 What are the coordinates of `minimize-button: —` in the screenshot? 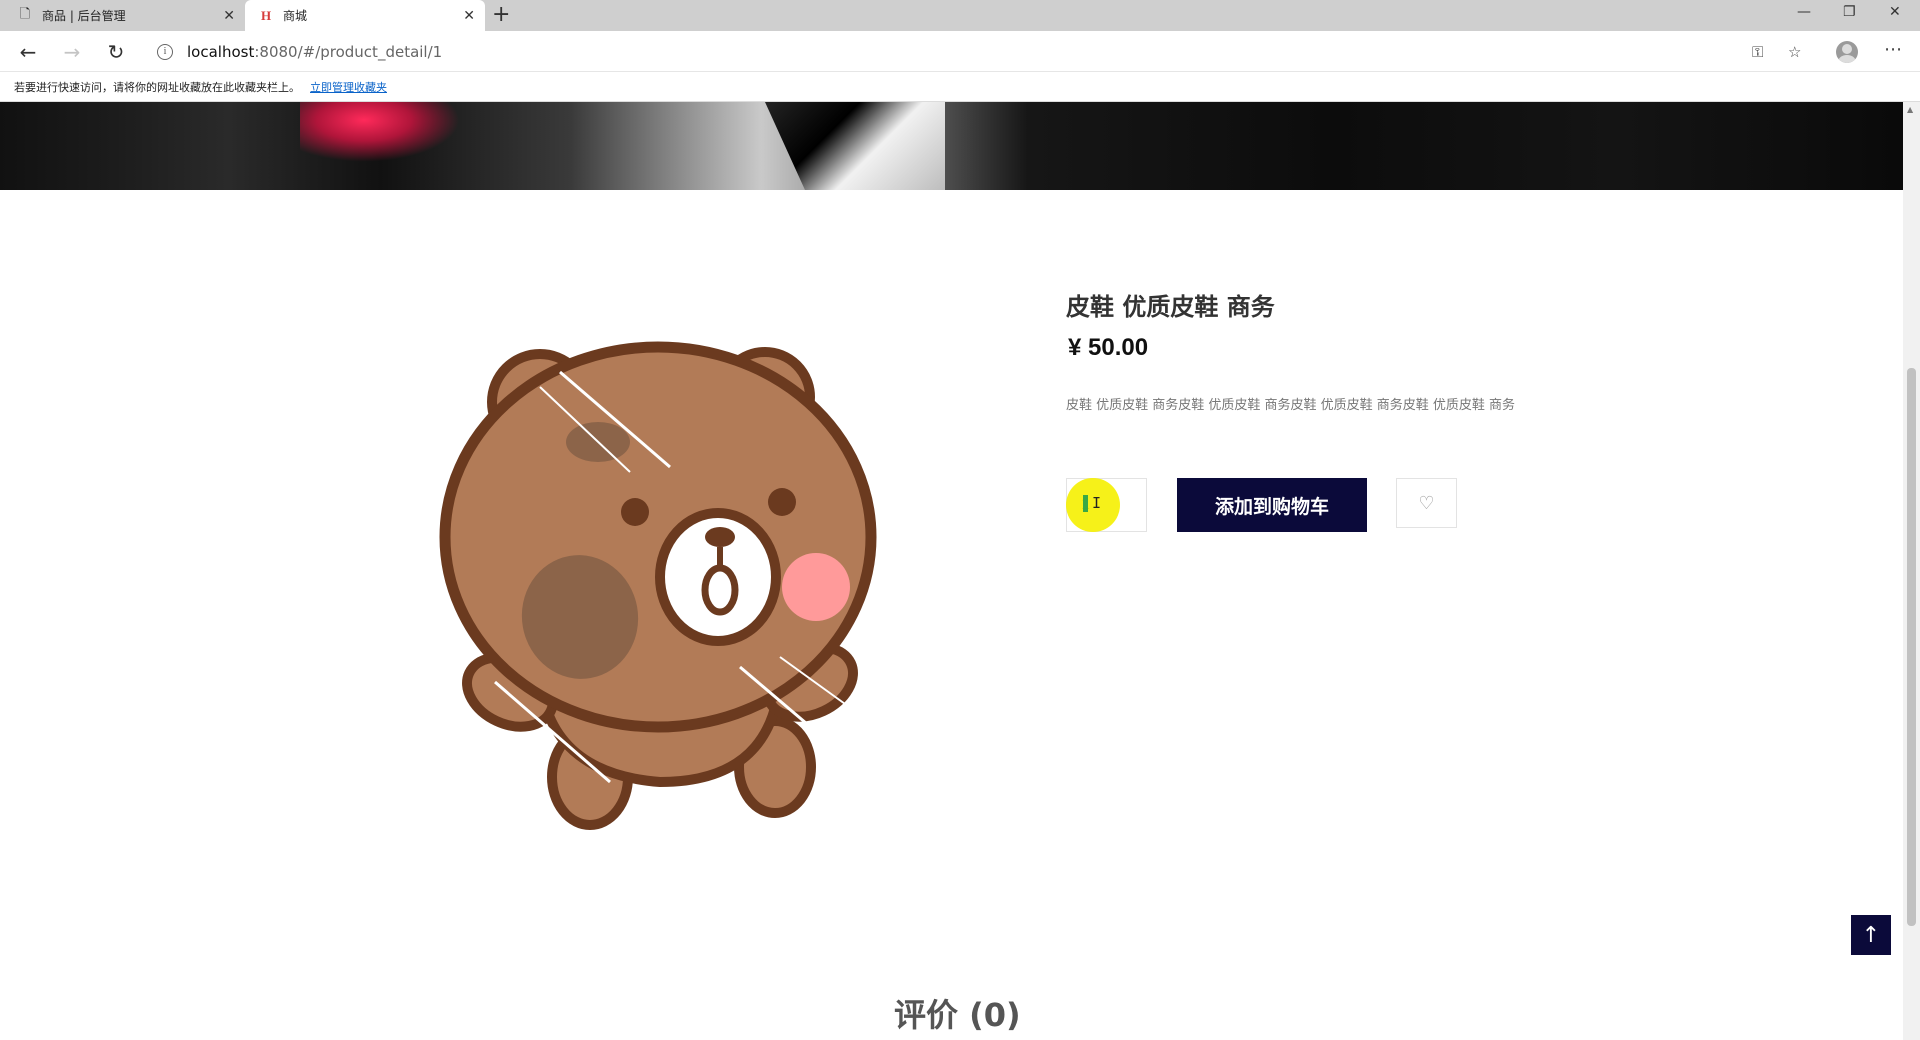 It's located at (1804, 12).